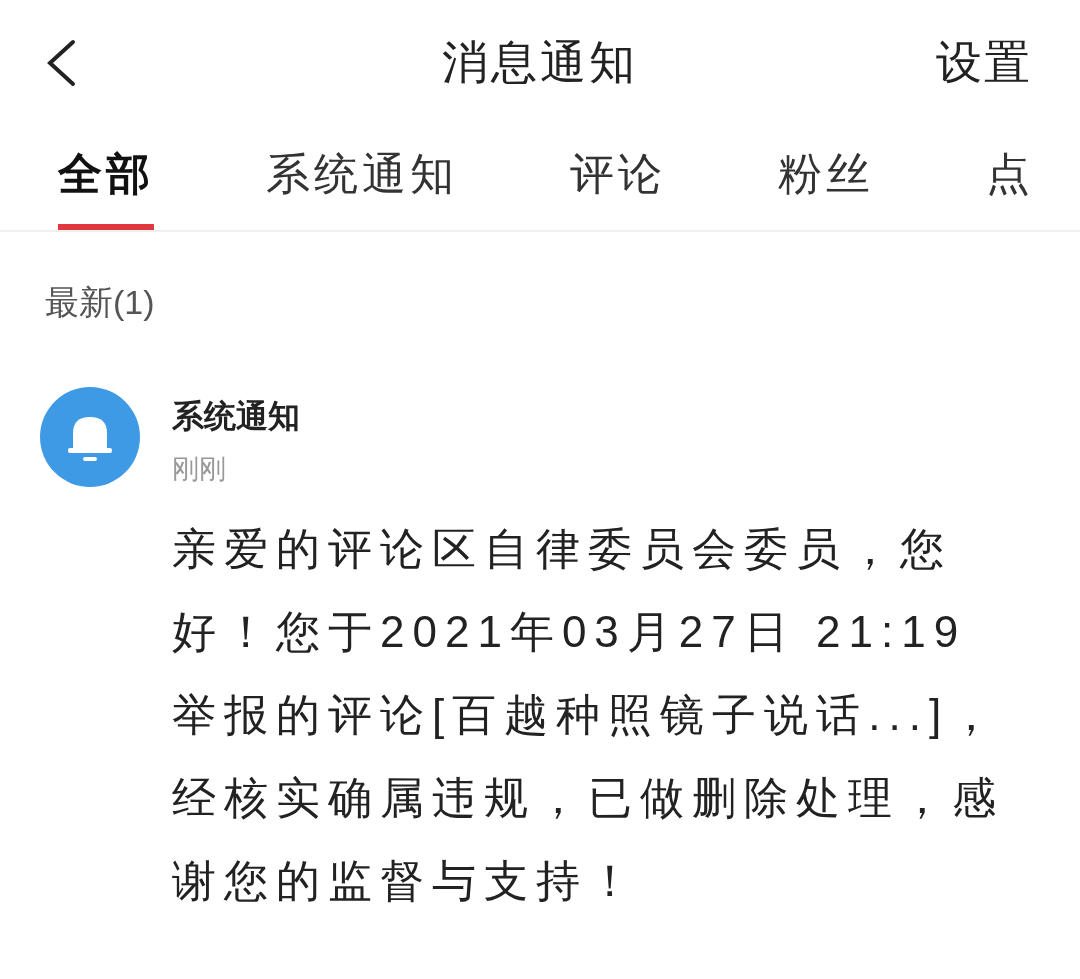 This screenshot has width=1080, height=979. I want to click on settings-button: 设置, so click(985, 62).